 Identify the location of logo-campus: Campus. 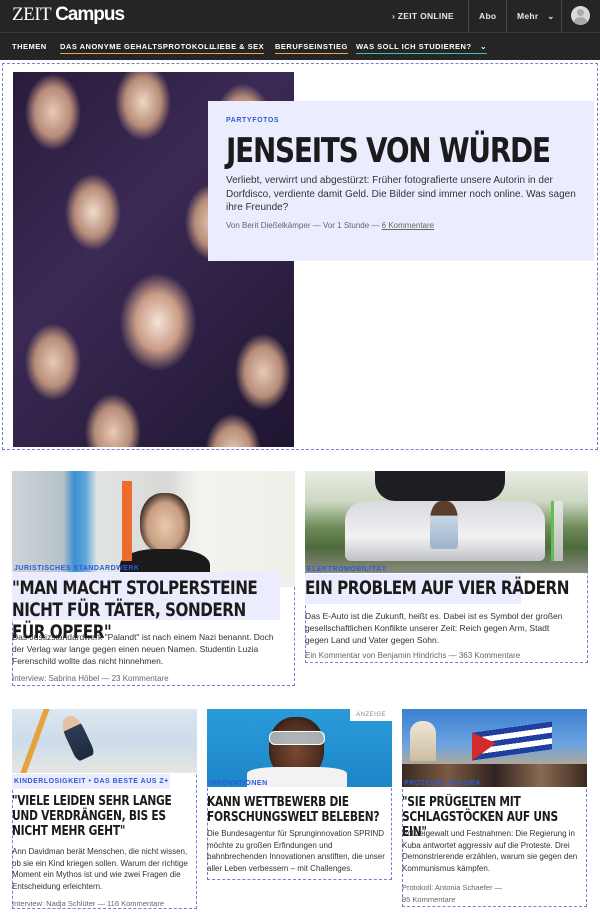
(90, 14).